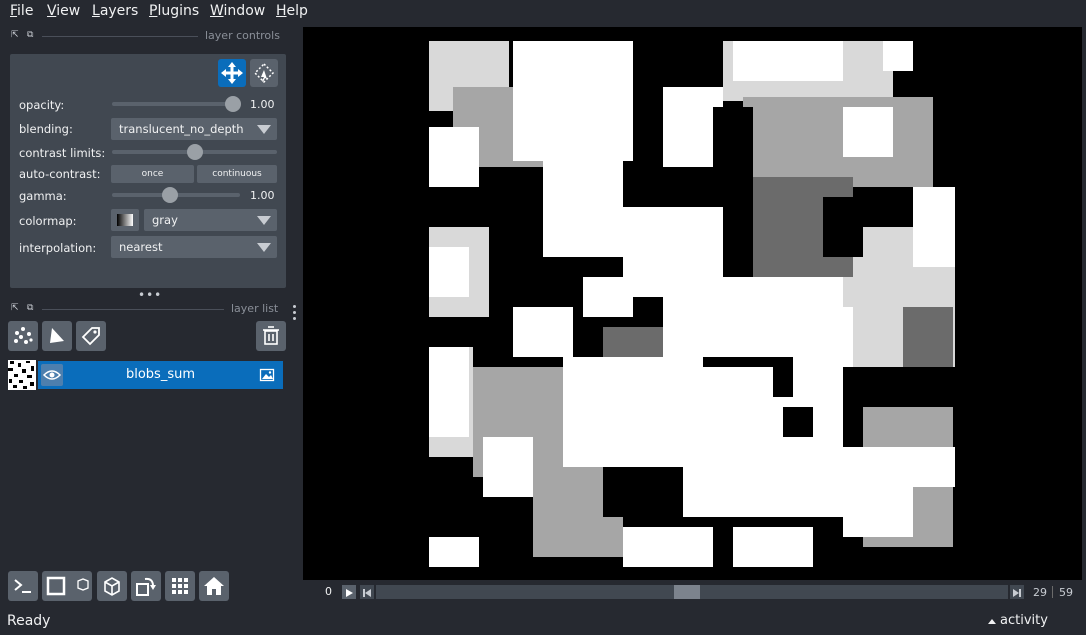  What do you see at coordinates (63, 11) in the screenshot?
I see `menu-view: View` at bounding box center [63, 11].